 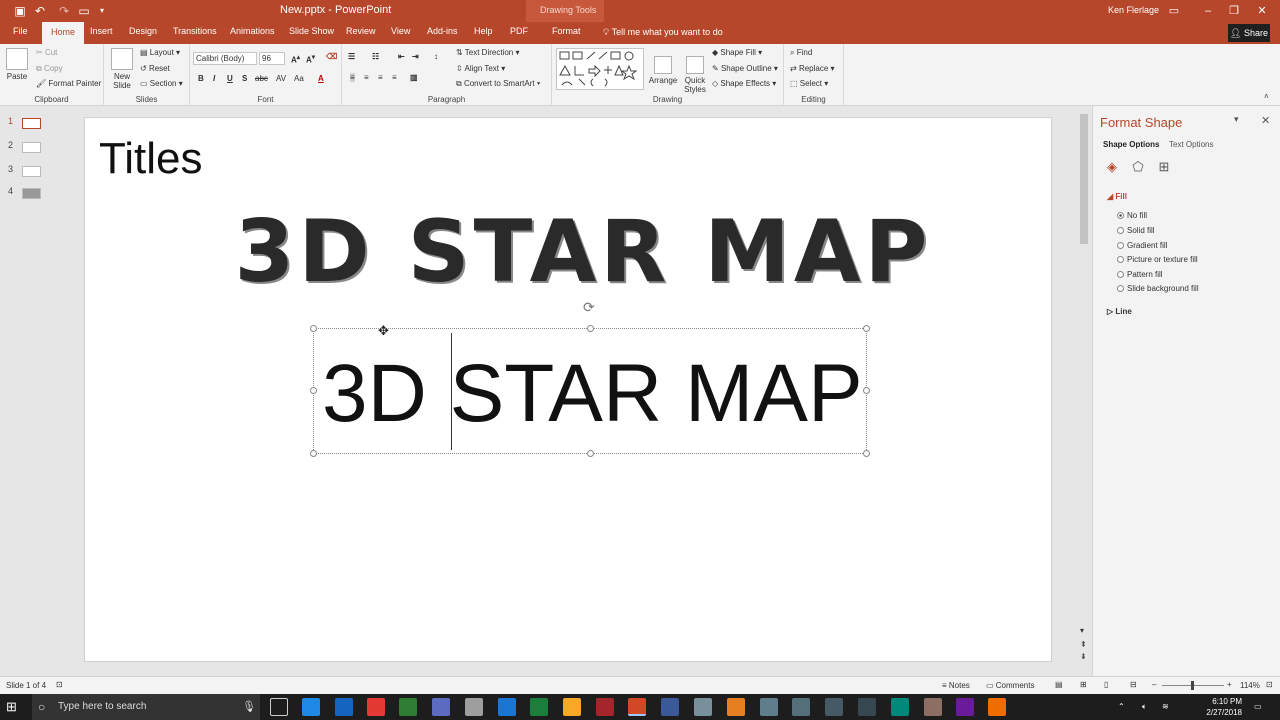 What do you see at coordinates (68, 83) in the screenshot?
I see `format-painter-button: 🖌︎ Format Painter` at bounding box center [68, 83].